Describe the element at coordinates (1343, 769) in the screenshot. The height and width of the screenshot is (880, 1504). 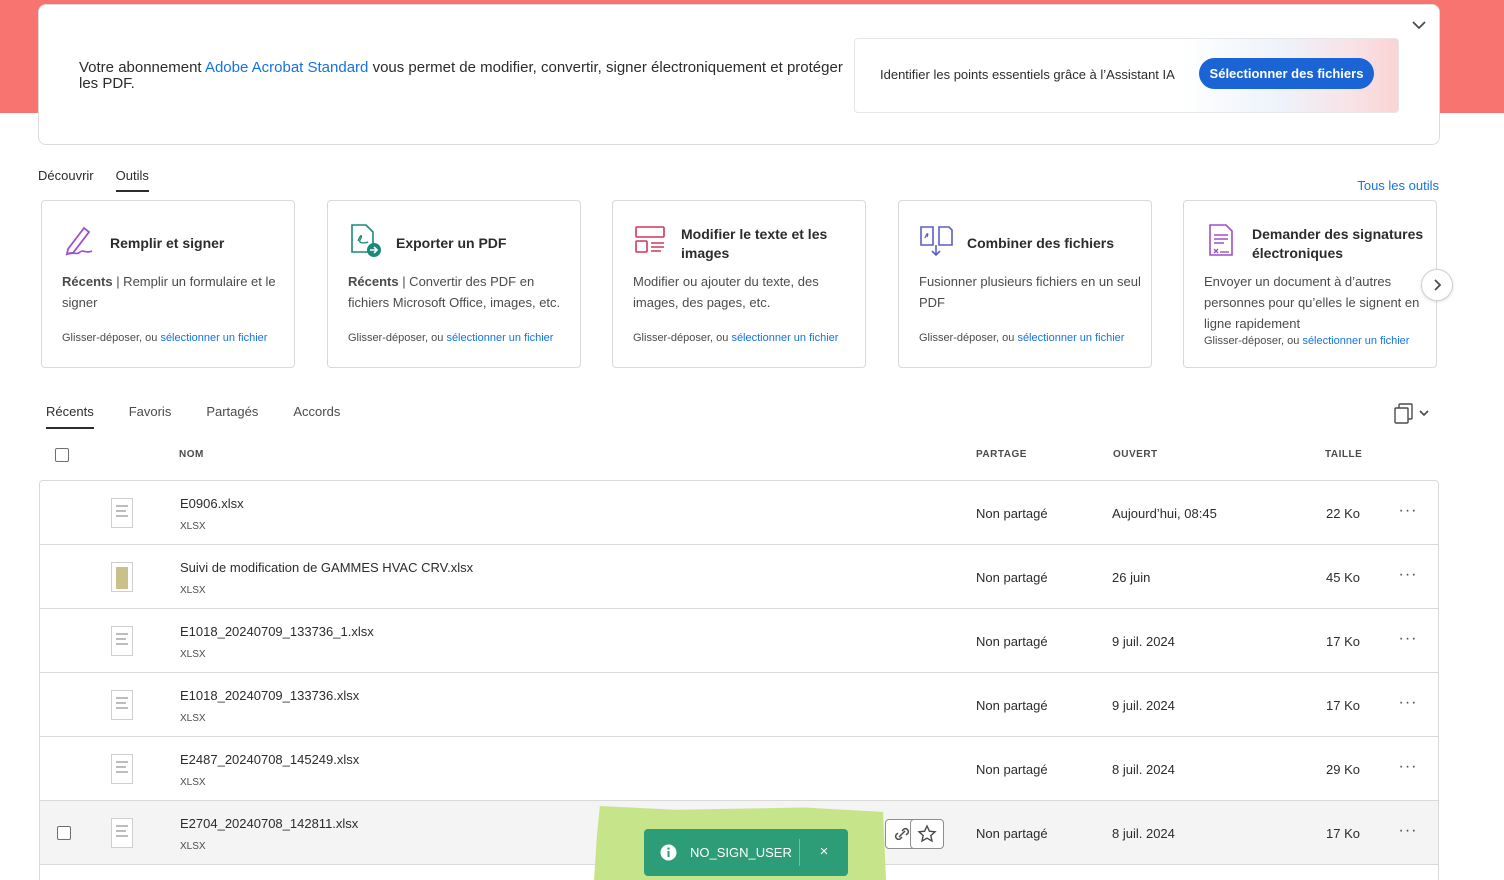
I see `file-size: 29 Ko` at that location.